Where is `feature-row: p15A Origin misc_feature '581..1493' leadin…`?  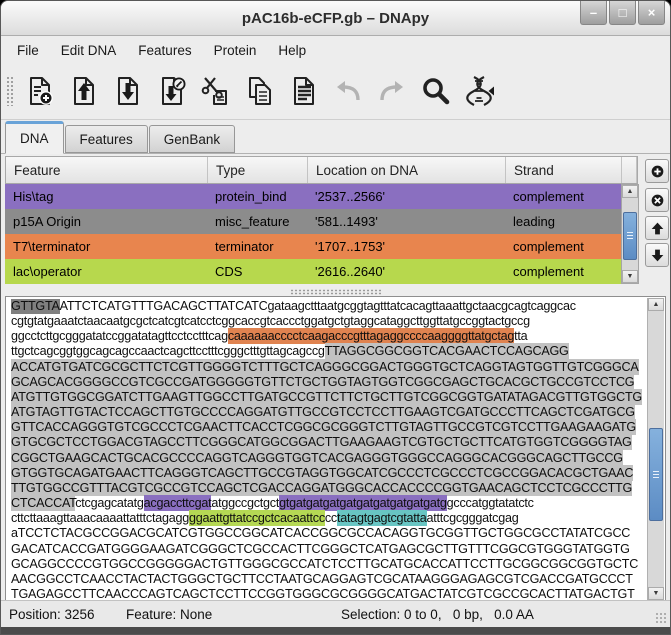
feature-row: p15A Origin misc_feature '581..1493' leadin… is located at coordinates (313, 221).